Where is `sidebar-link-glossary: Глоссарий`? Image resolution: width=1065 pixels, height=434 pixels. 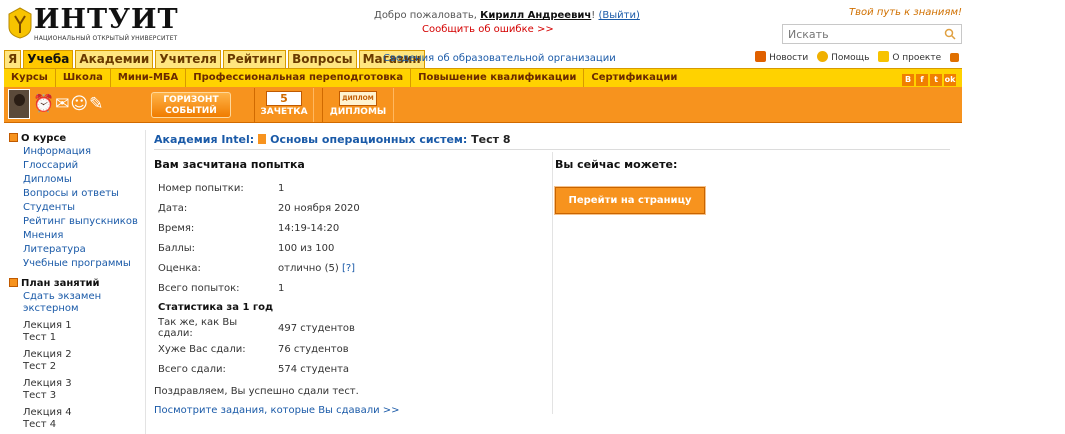 sidebar-link-glossary: Глоссарий is located at coordinates (76, 166).